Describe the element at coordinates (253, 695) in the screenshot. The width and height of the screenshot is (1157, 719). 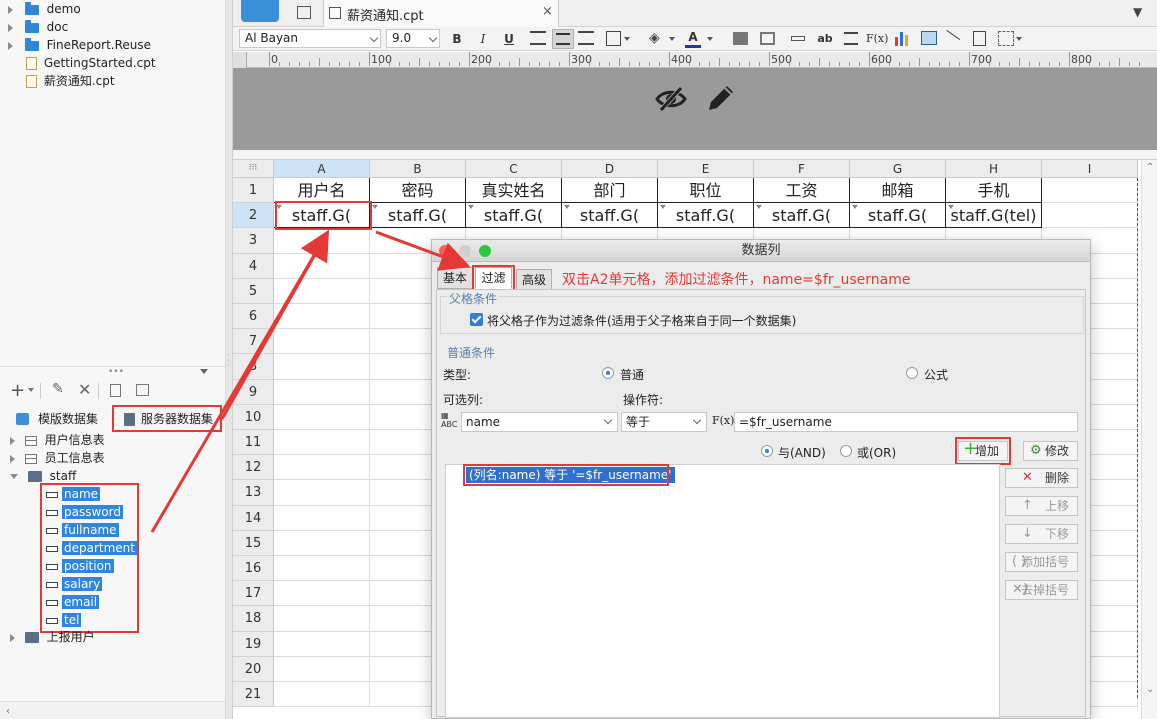
I see `row-header: 21` at that location.